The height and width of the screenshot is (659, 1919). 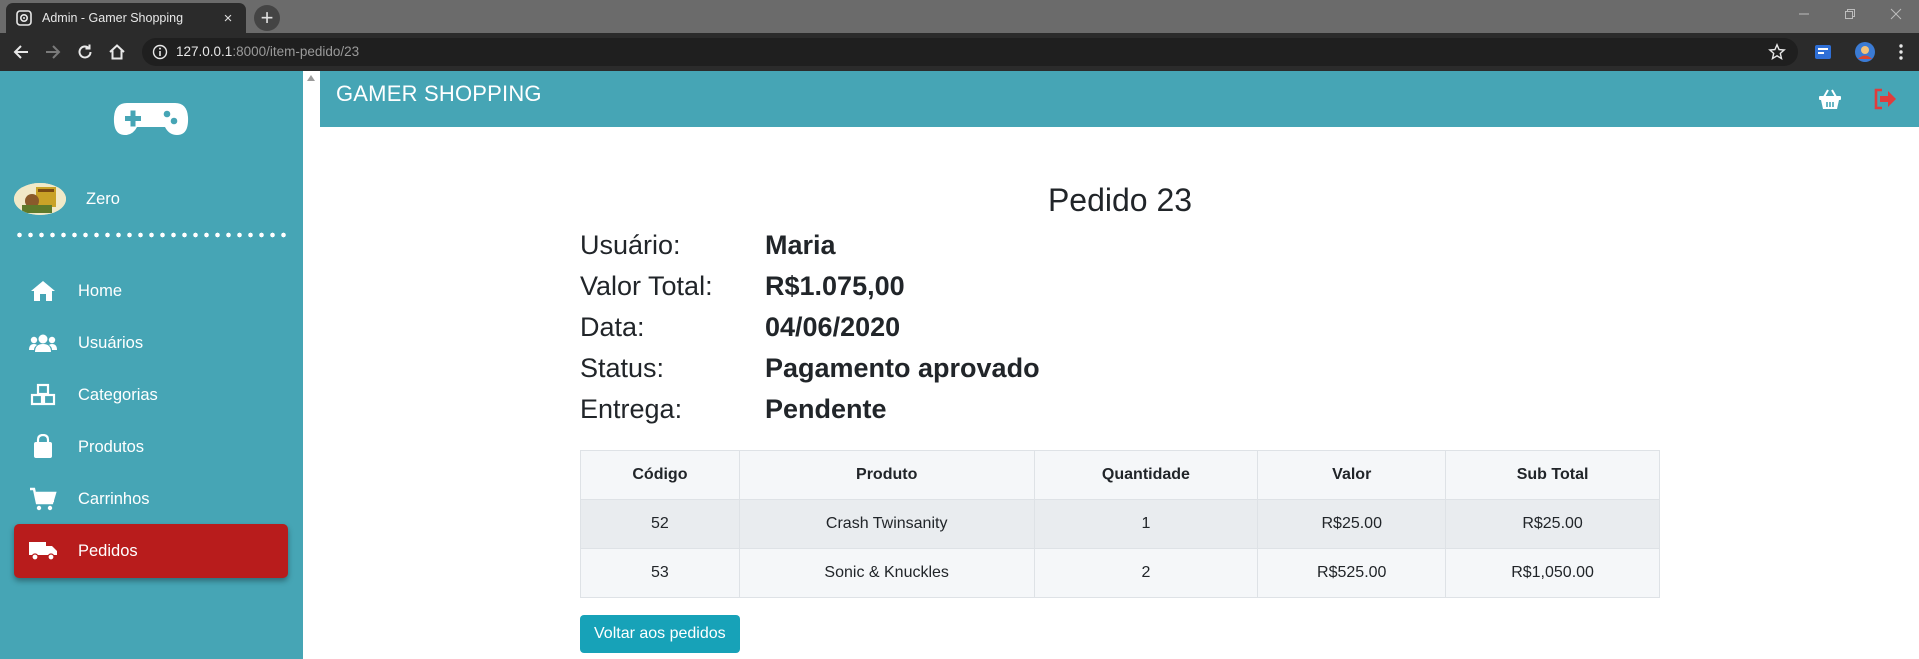 What do you see at coordinates (151, 235) in the screenshot?
I see `divider` at bounding box center [151, 235].